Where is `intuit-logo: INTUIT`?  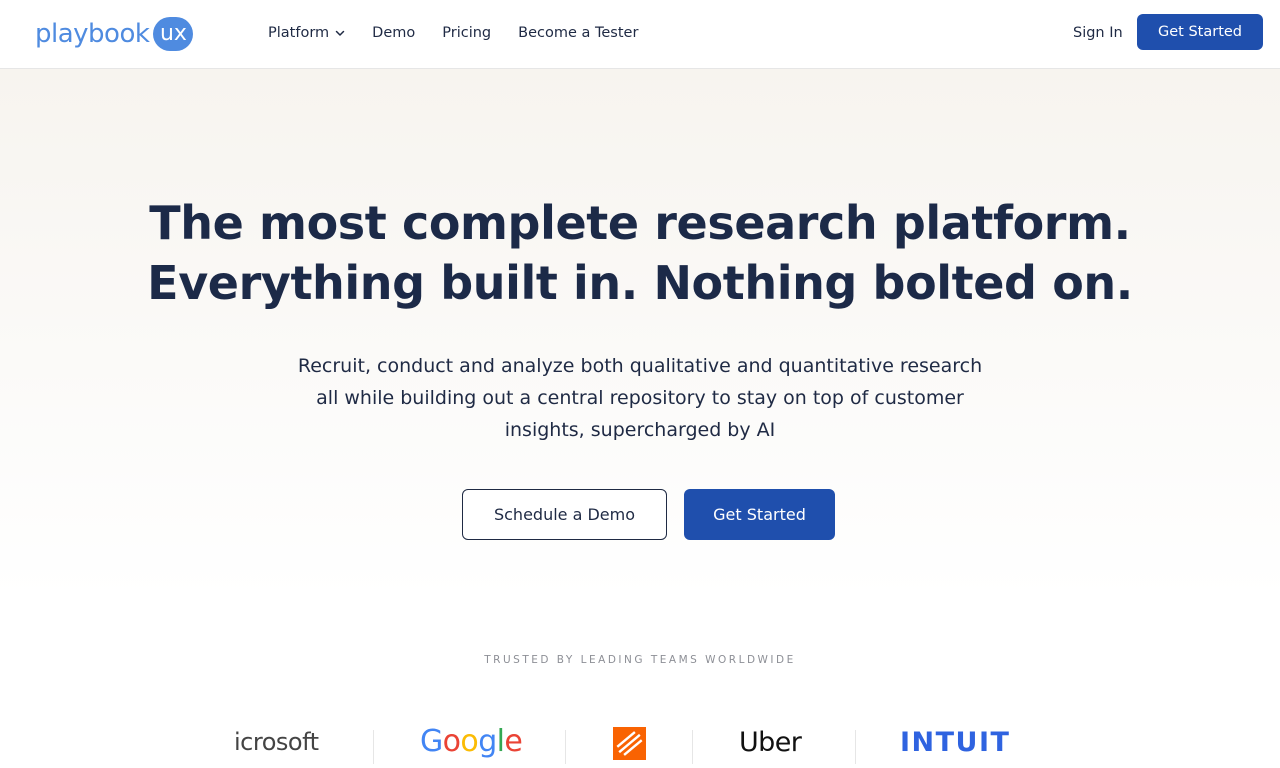
intuit-logo: INTUIT is located at coordinates (955, 742).